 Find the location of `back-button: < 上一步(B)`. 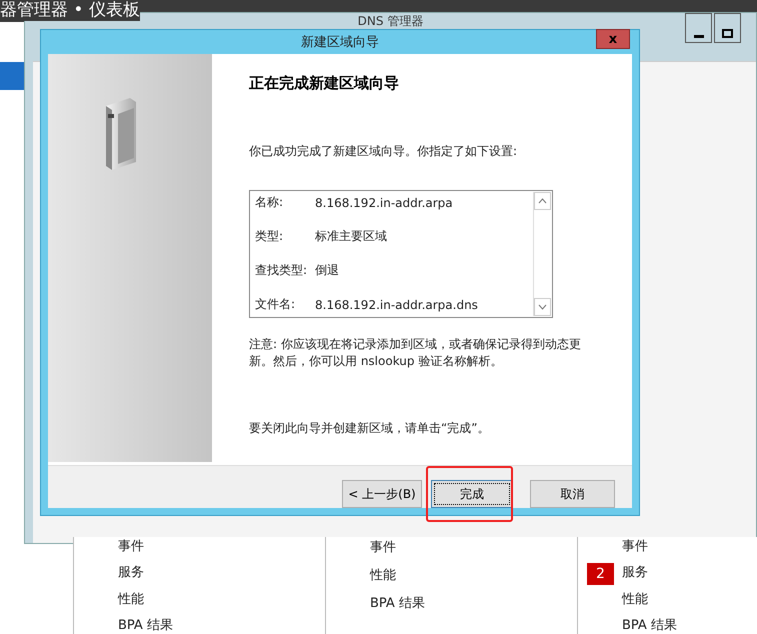

back-button: < 上一步(B) is located at coordinates (382, 494).